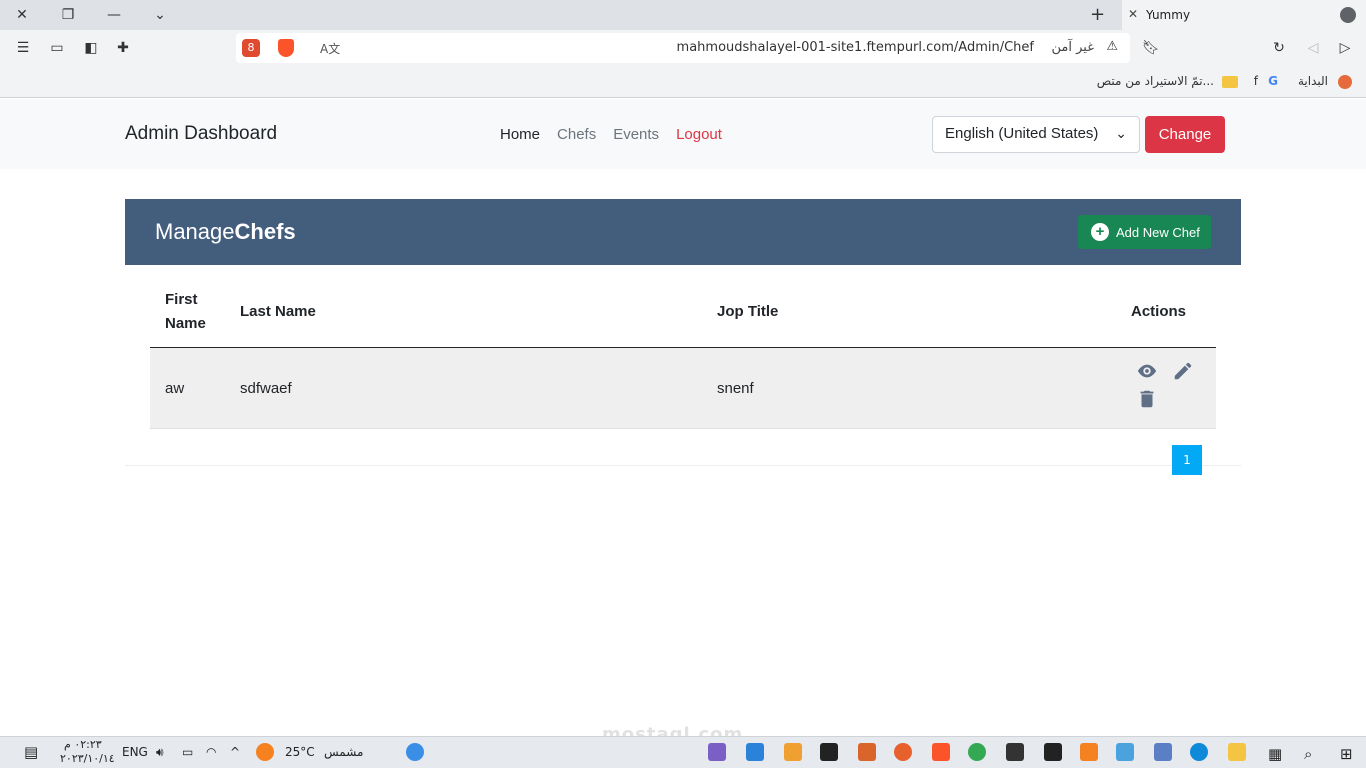 This screenshot has width=1366, height=768. I want to click on header-first-name-line2: Name, so click(185, 323).